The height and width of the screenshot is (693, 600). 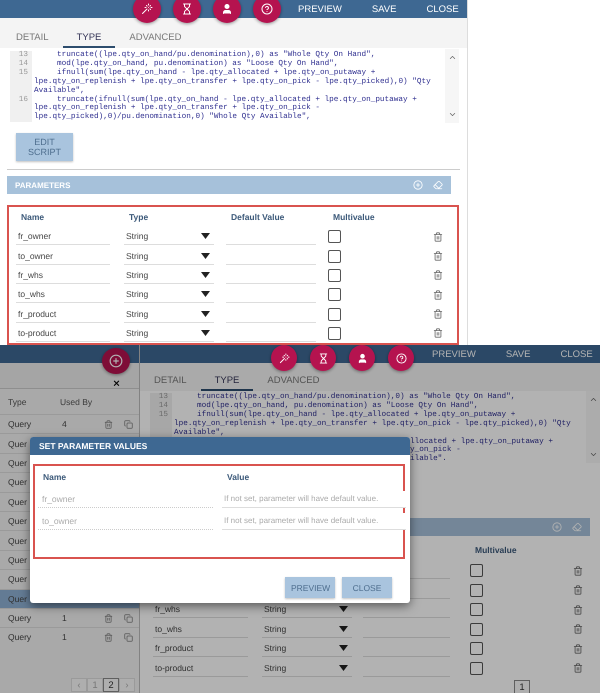 I want to click on add-icon, so click(x=116, y=361).